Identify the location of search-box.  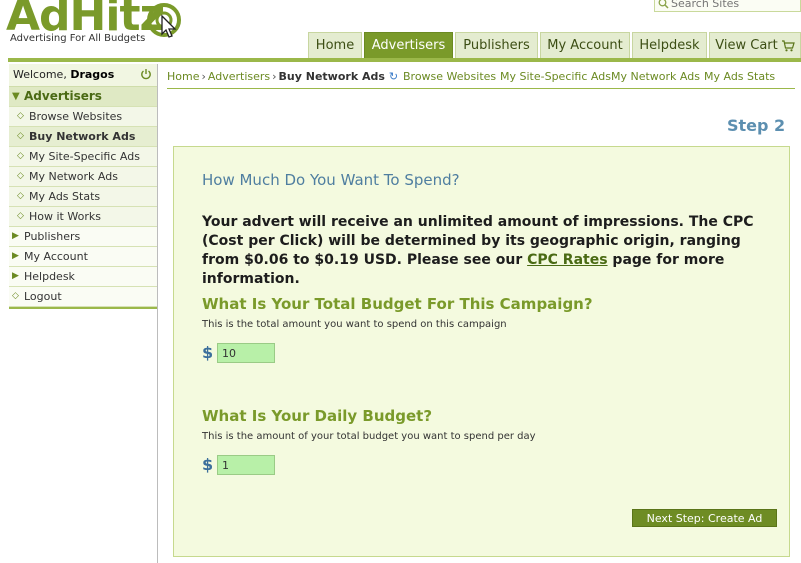
(727, 6).